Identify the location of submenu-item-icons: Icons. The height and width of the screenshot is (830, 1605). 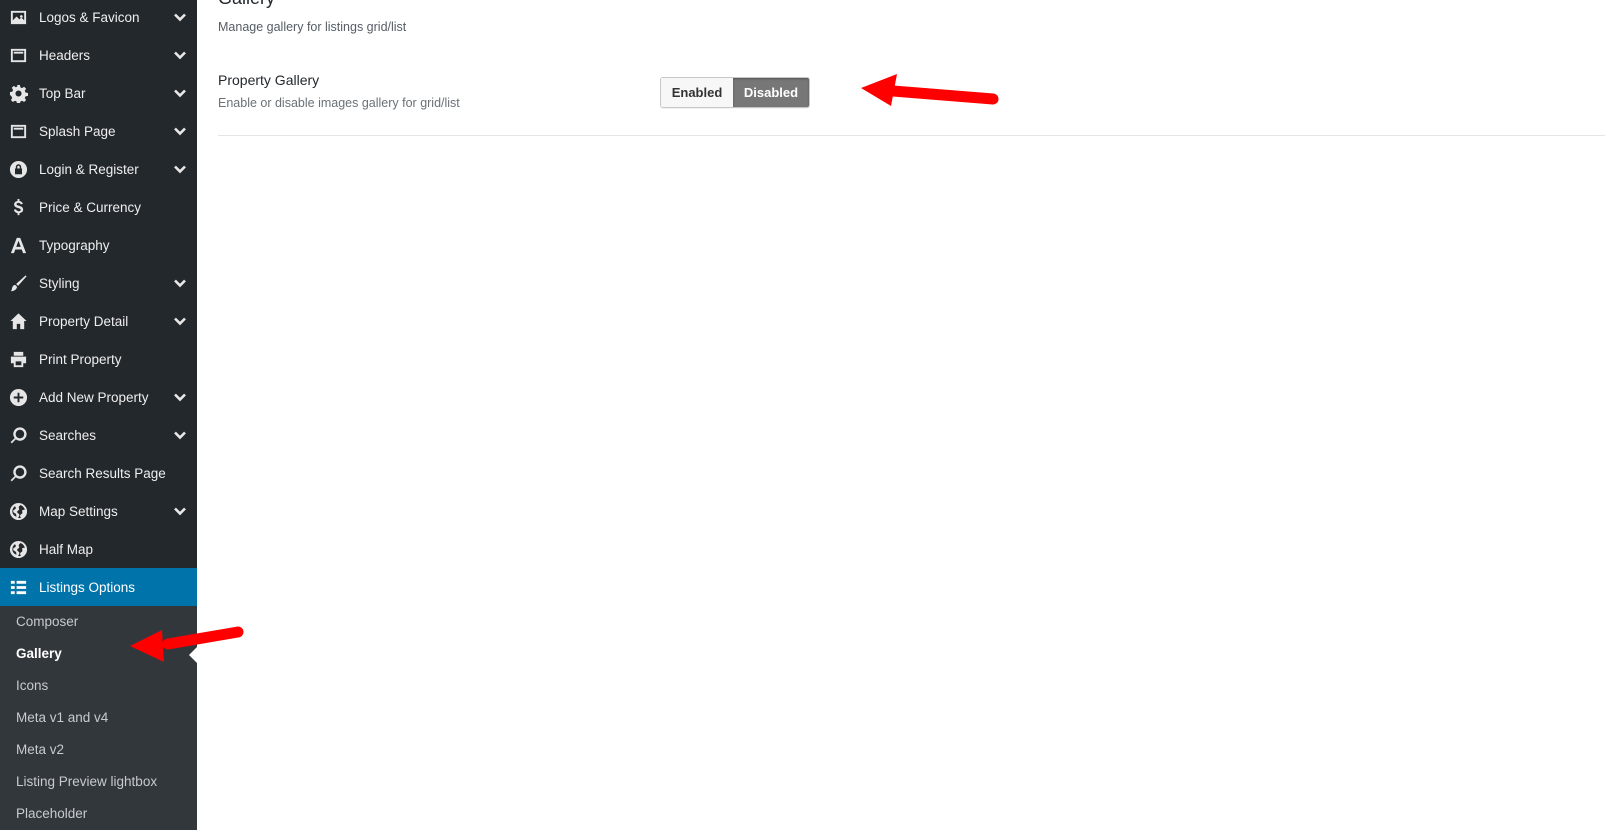
(98, 686).